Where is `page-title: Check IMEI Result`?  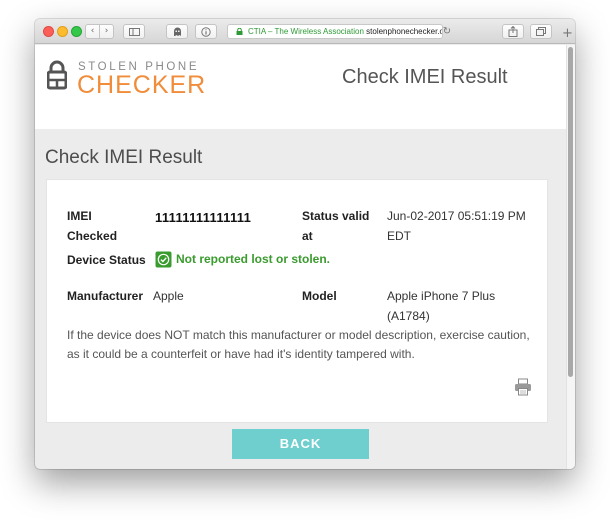
page-title: Check IMEI Result is located at coordinates (124, 157).